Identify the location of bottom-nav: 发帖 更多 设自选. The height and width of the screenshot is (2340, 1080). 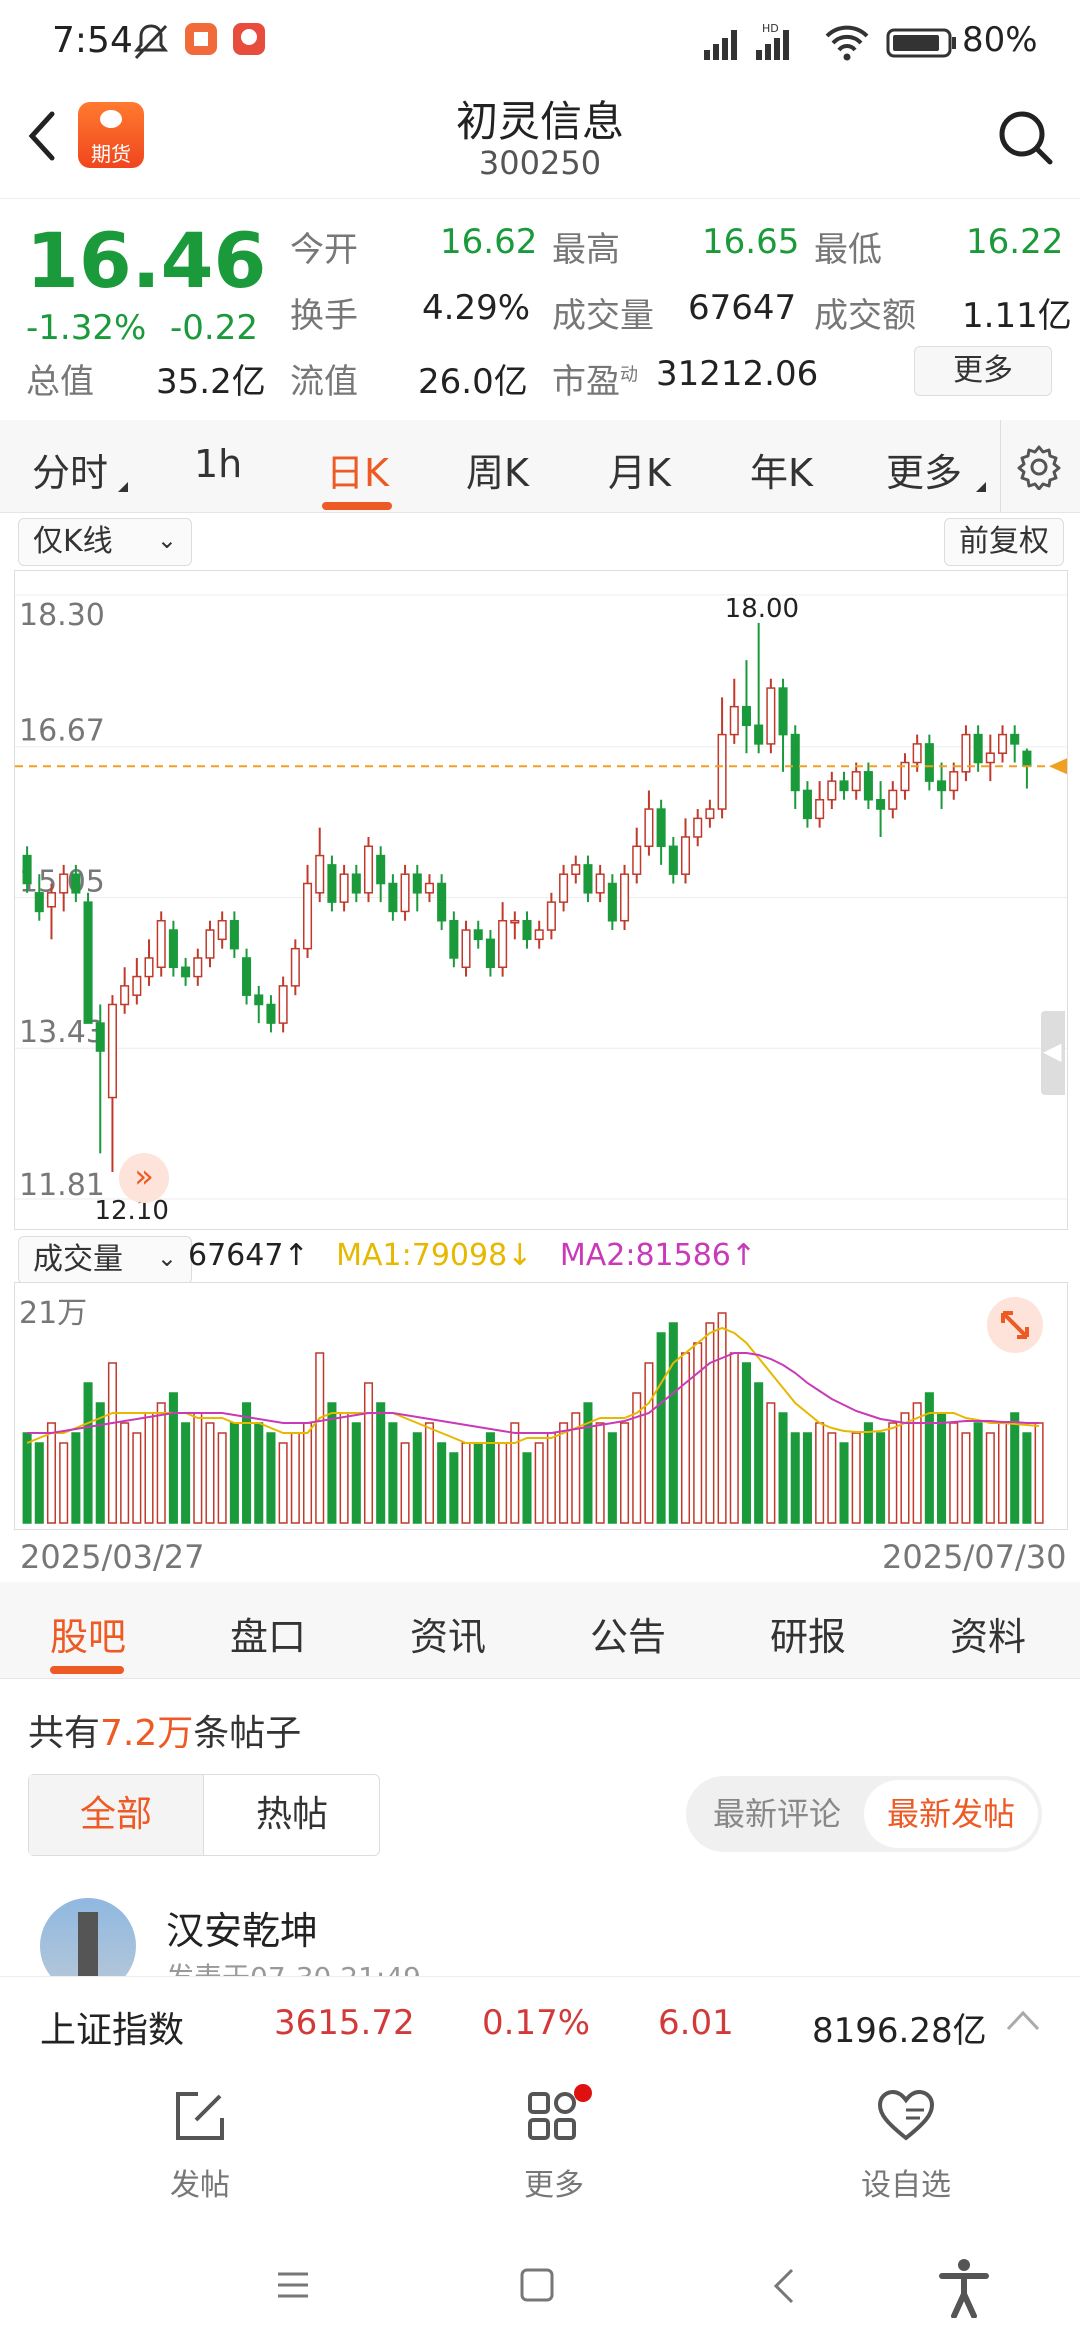
(540, 2143).